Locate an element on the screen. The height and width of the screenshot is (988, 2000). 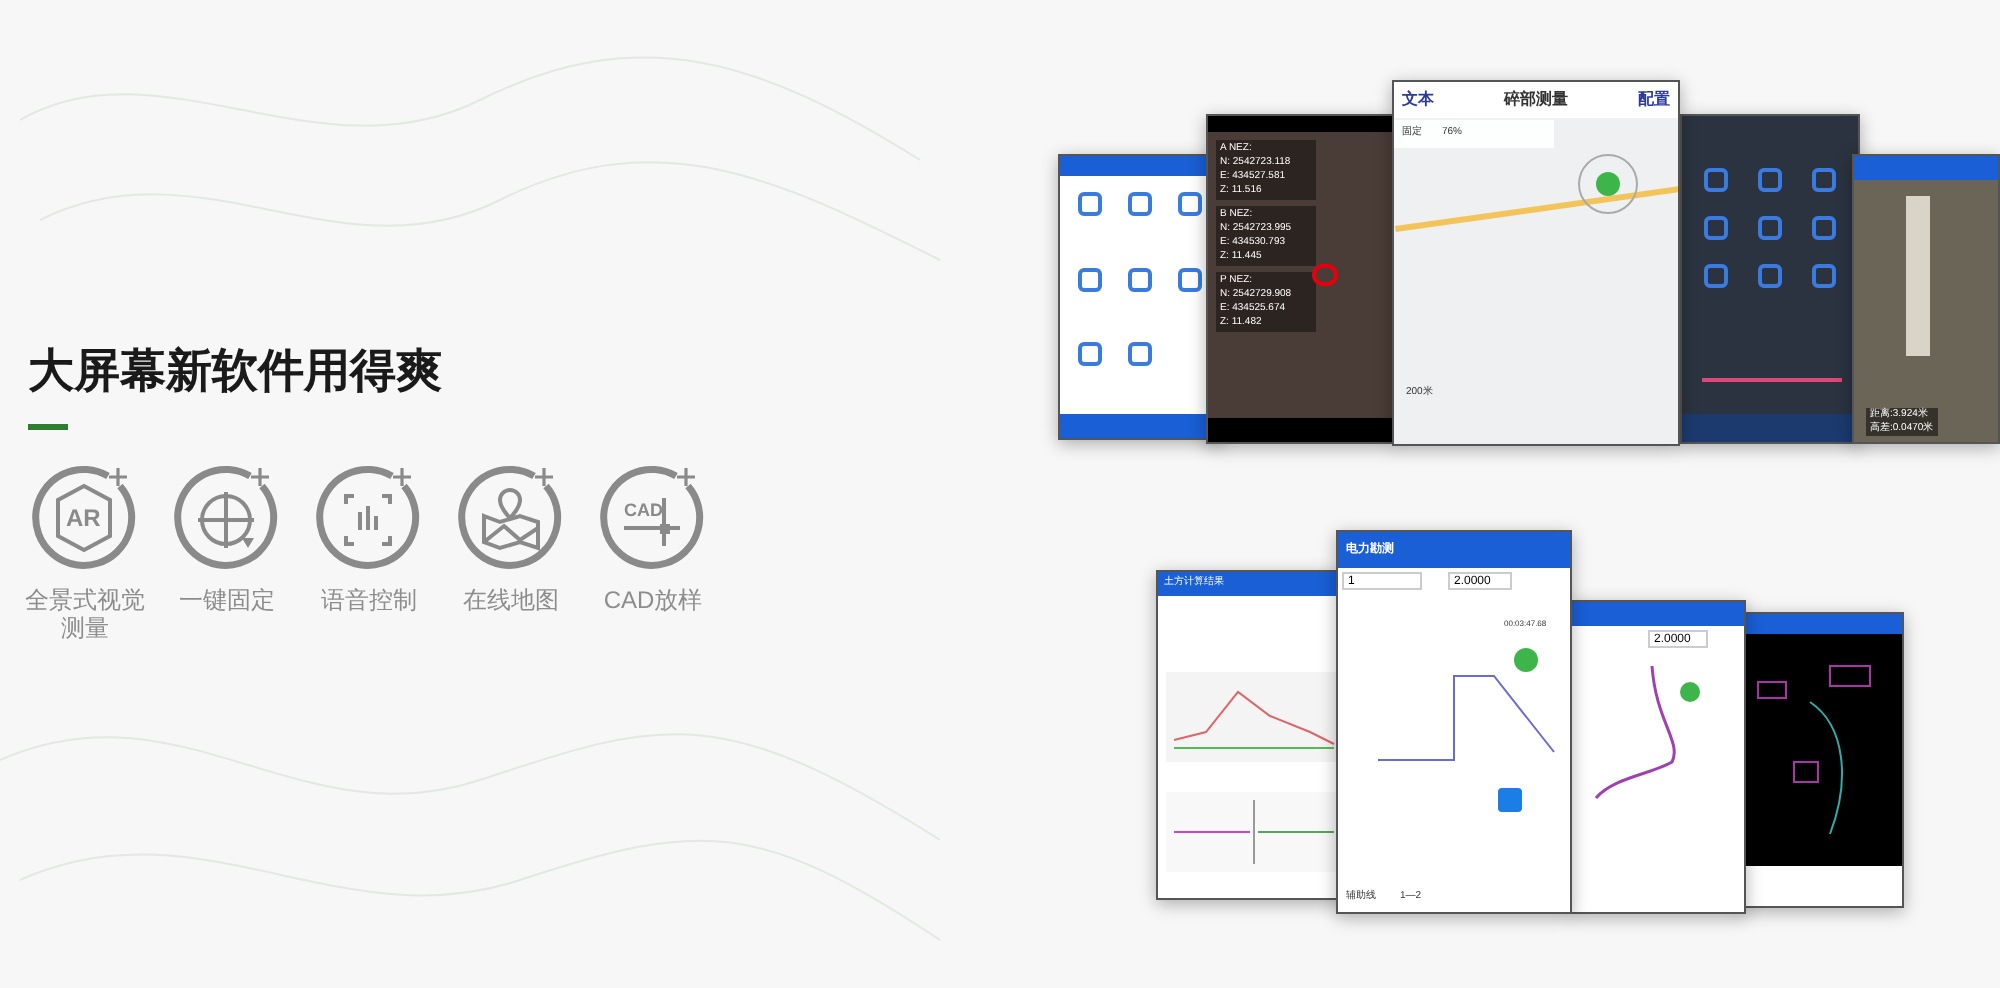
accent-bar is located at coordinates (48, 427).